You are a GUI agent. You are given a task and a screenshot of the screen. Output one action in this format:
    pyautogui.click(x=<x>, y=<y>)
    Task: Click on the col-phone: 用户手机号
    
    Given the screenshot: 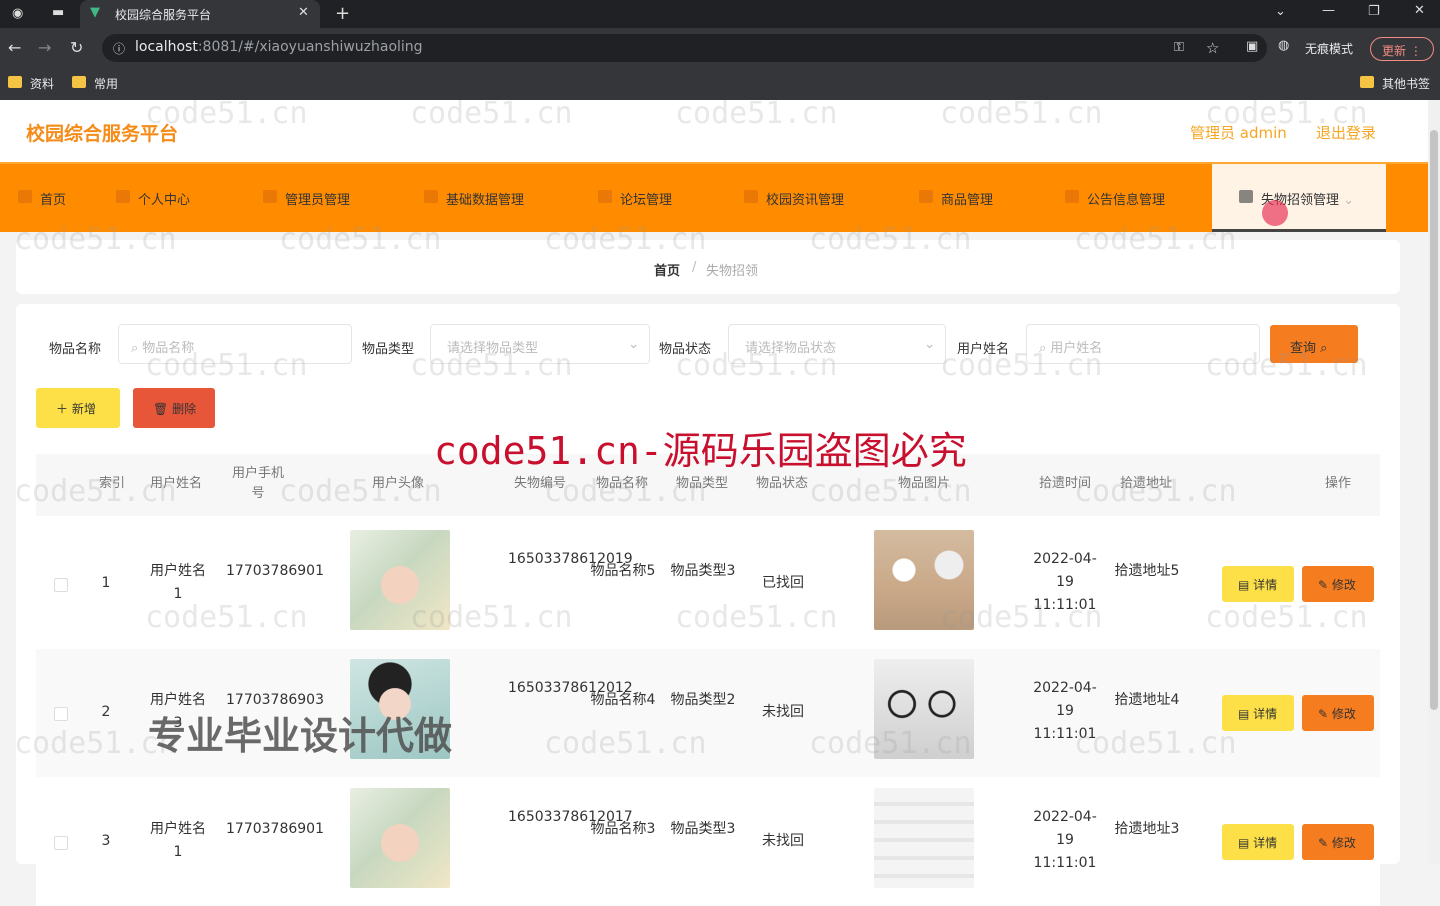 What is the action you would take?
    pyautogui.click(x=257, y=483)
    